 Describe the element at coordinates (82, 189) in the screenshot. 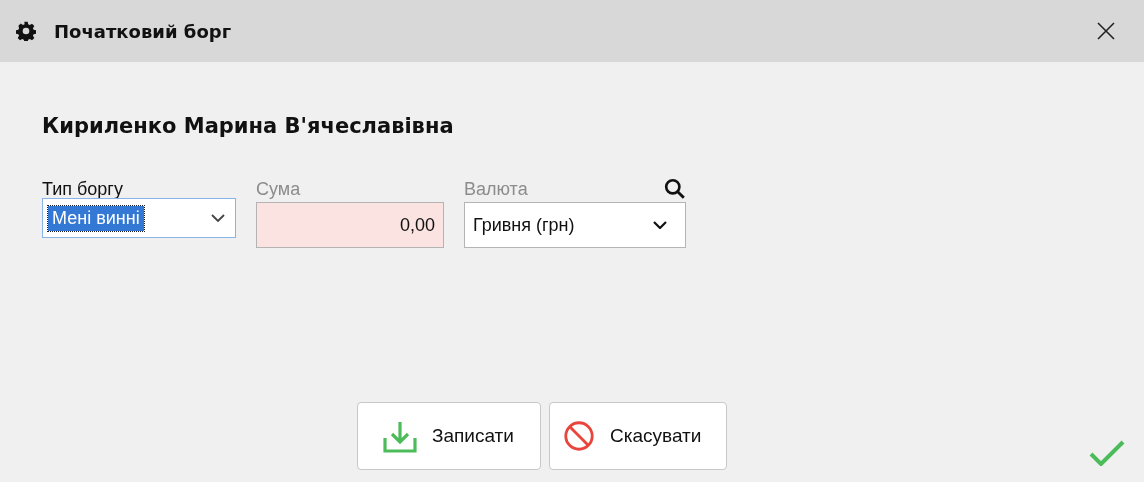

I see `field-label: Тип боргу` at that location.